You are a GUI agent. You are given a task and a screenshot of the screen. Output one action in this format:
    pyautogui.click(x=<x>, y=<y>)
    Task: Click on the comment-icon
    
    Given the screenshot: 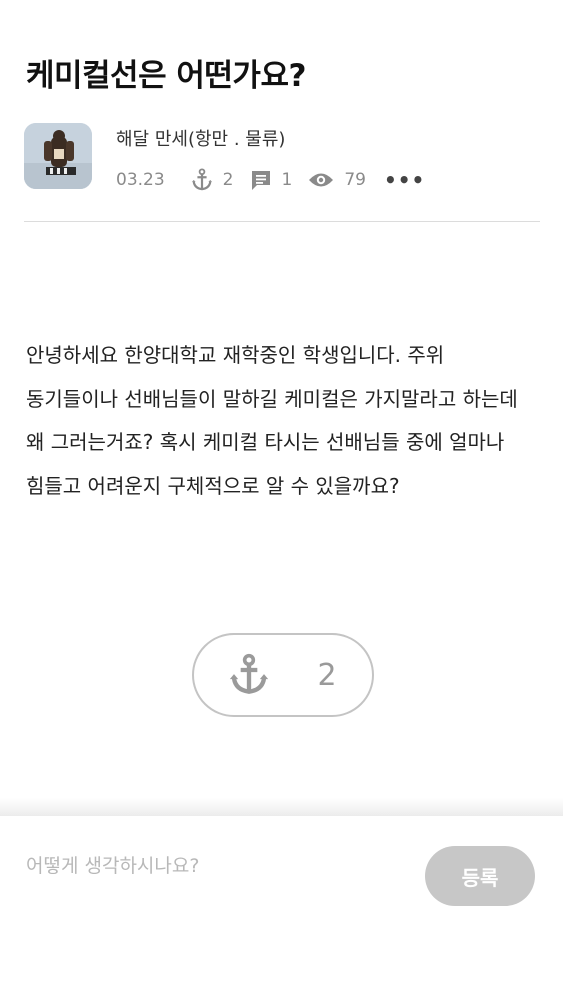 What is the action you would take?
    pyautogui.click(x=260, y=180)
    